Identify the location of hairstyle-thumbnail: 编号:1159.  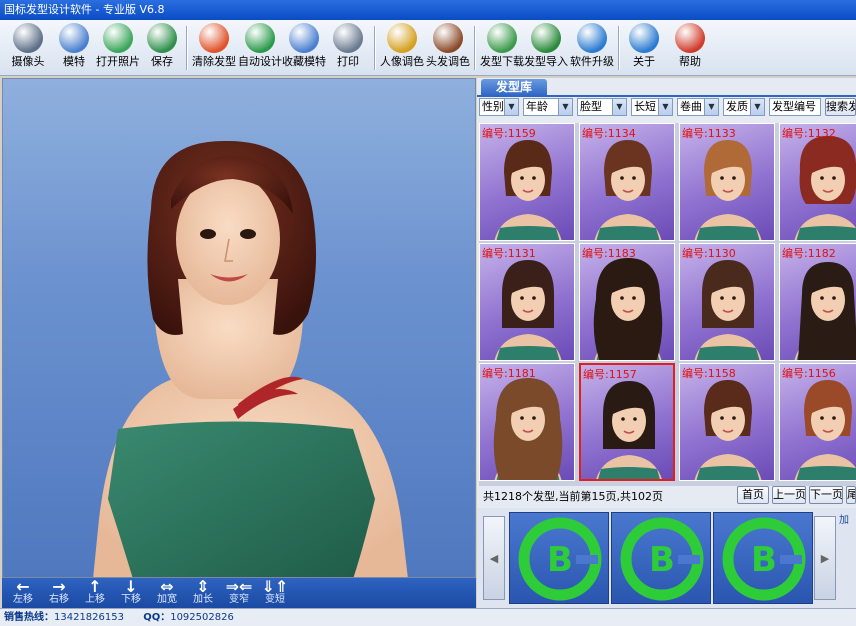
(527, 182).